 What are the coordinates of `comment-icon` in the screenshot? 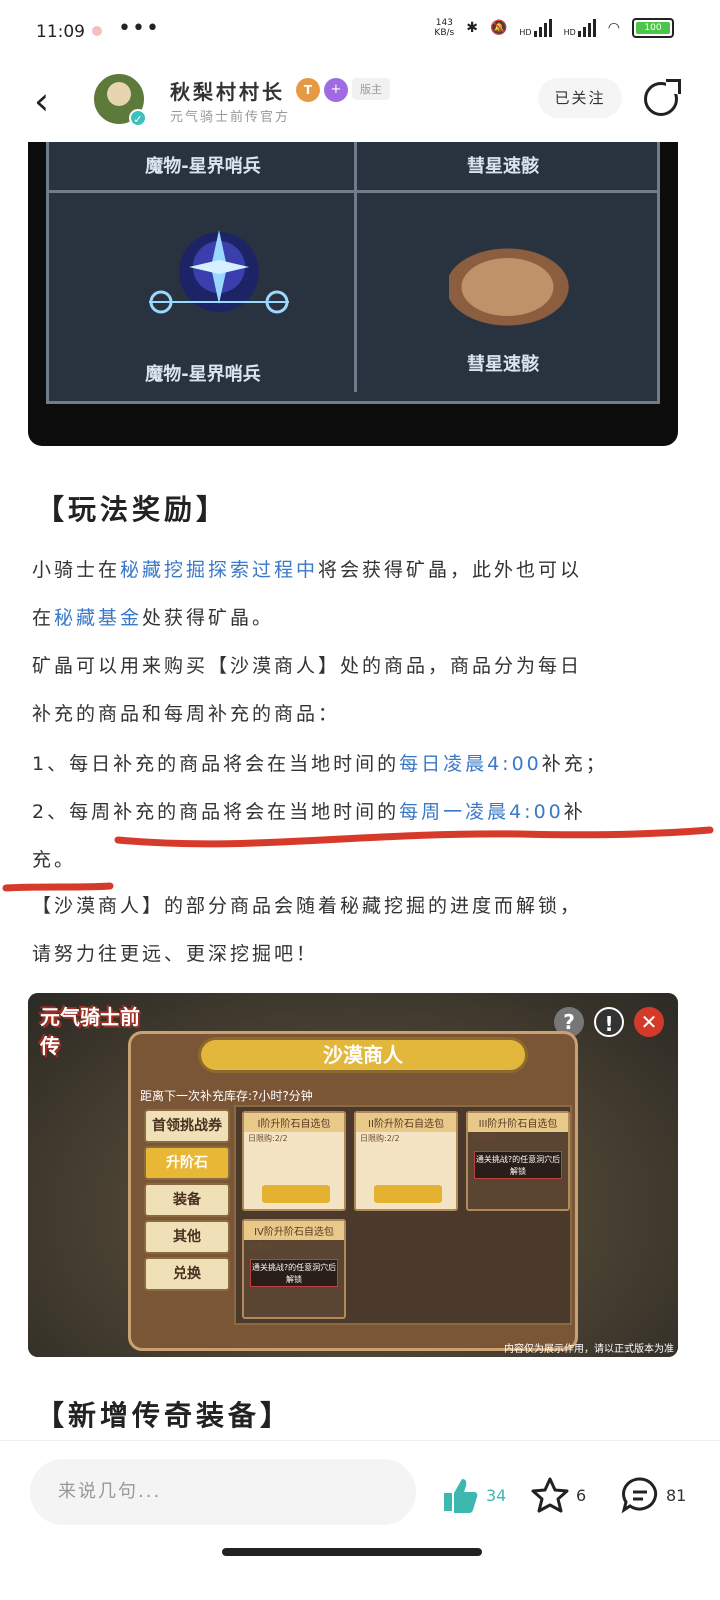 It's located at (639, 1495).